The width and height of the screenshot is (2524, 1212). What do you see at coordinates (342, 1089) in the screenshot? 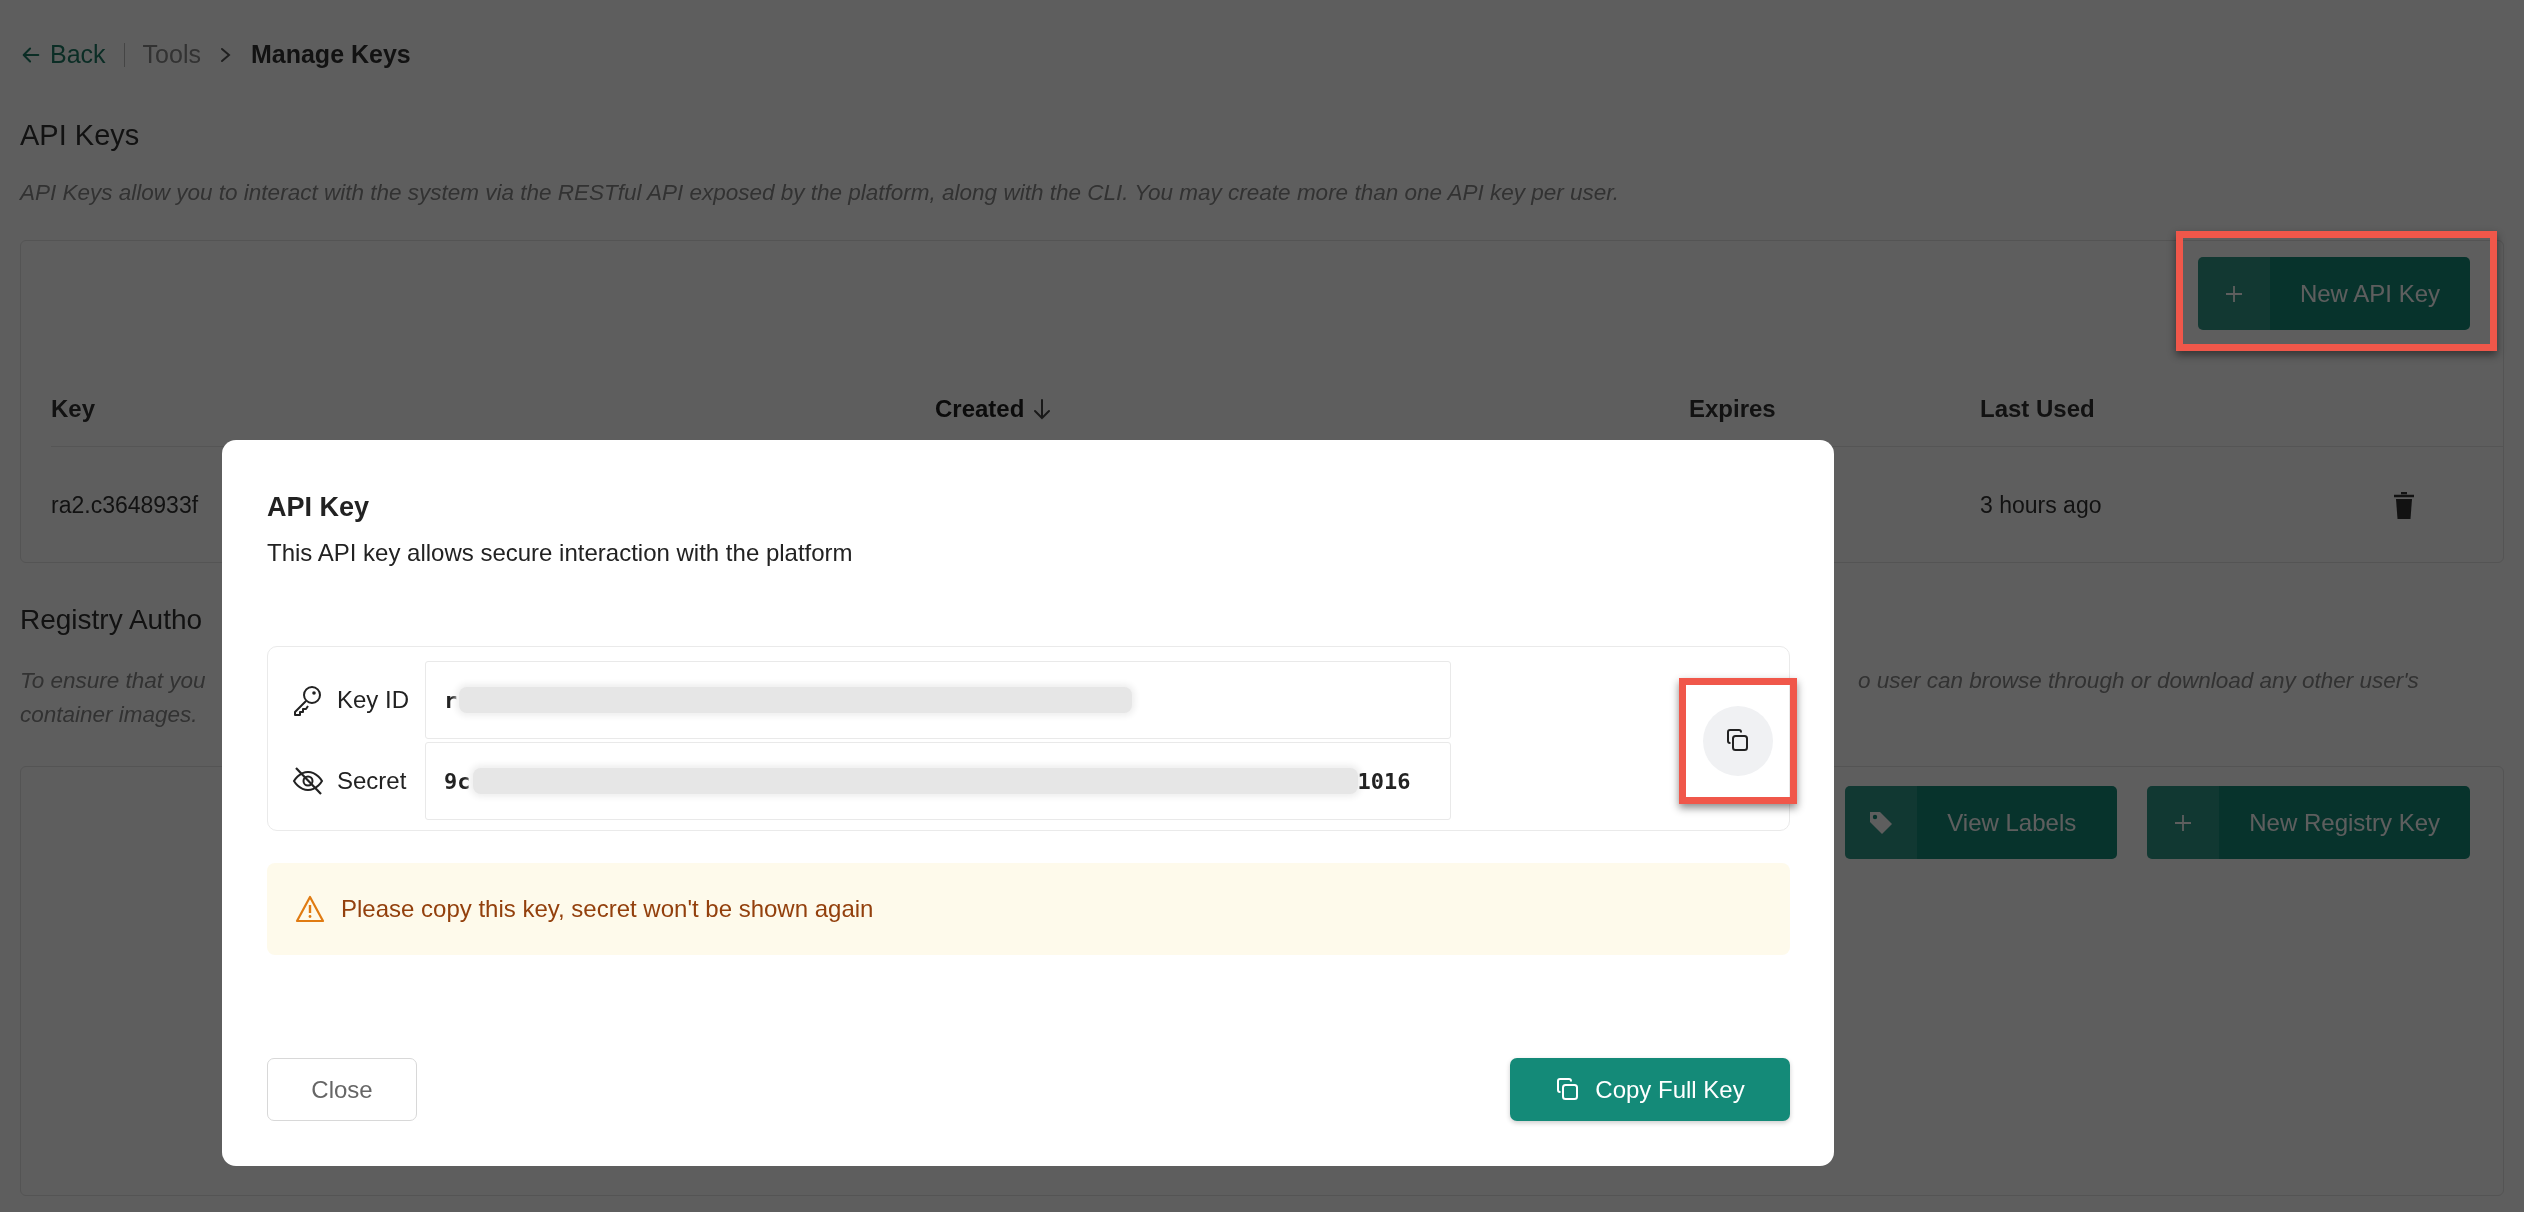
I see `close-button: Close` at bounding box center [342, 1089].